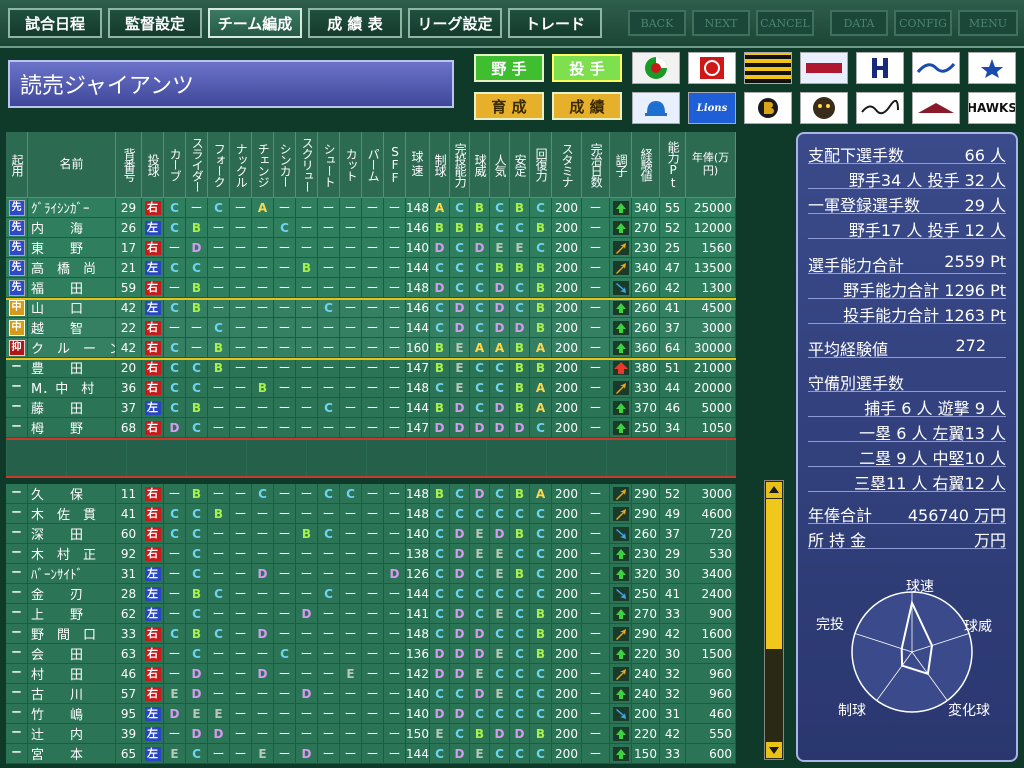  What do you see at coordinates (774, 490) in the screenshot?
I see `scroll-up-arrow-icon` at bounding box center [774, 490].